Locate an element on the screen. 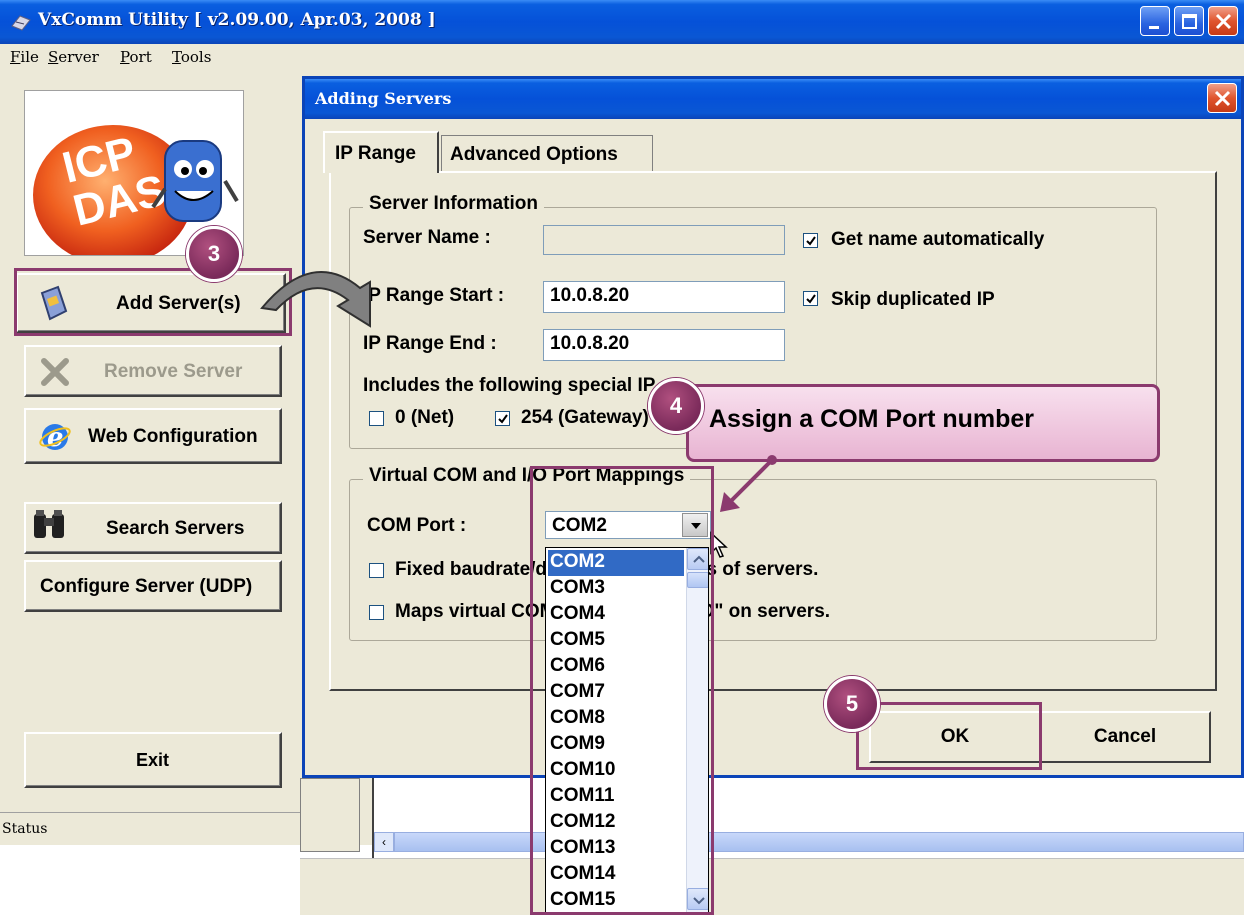 The width and height of the screenshot is (1244, 915). dialog-title: Adding Servers is located at coordinates (383, 98).